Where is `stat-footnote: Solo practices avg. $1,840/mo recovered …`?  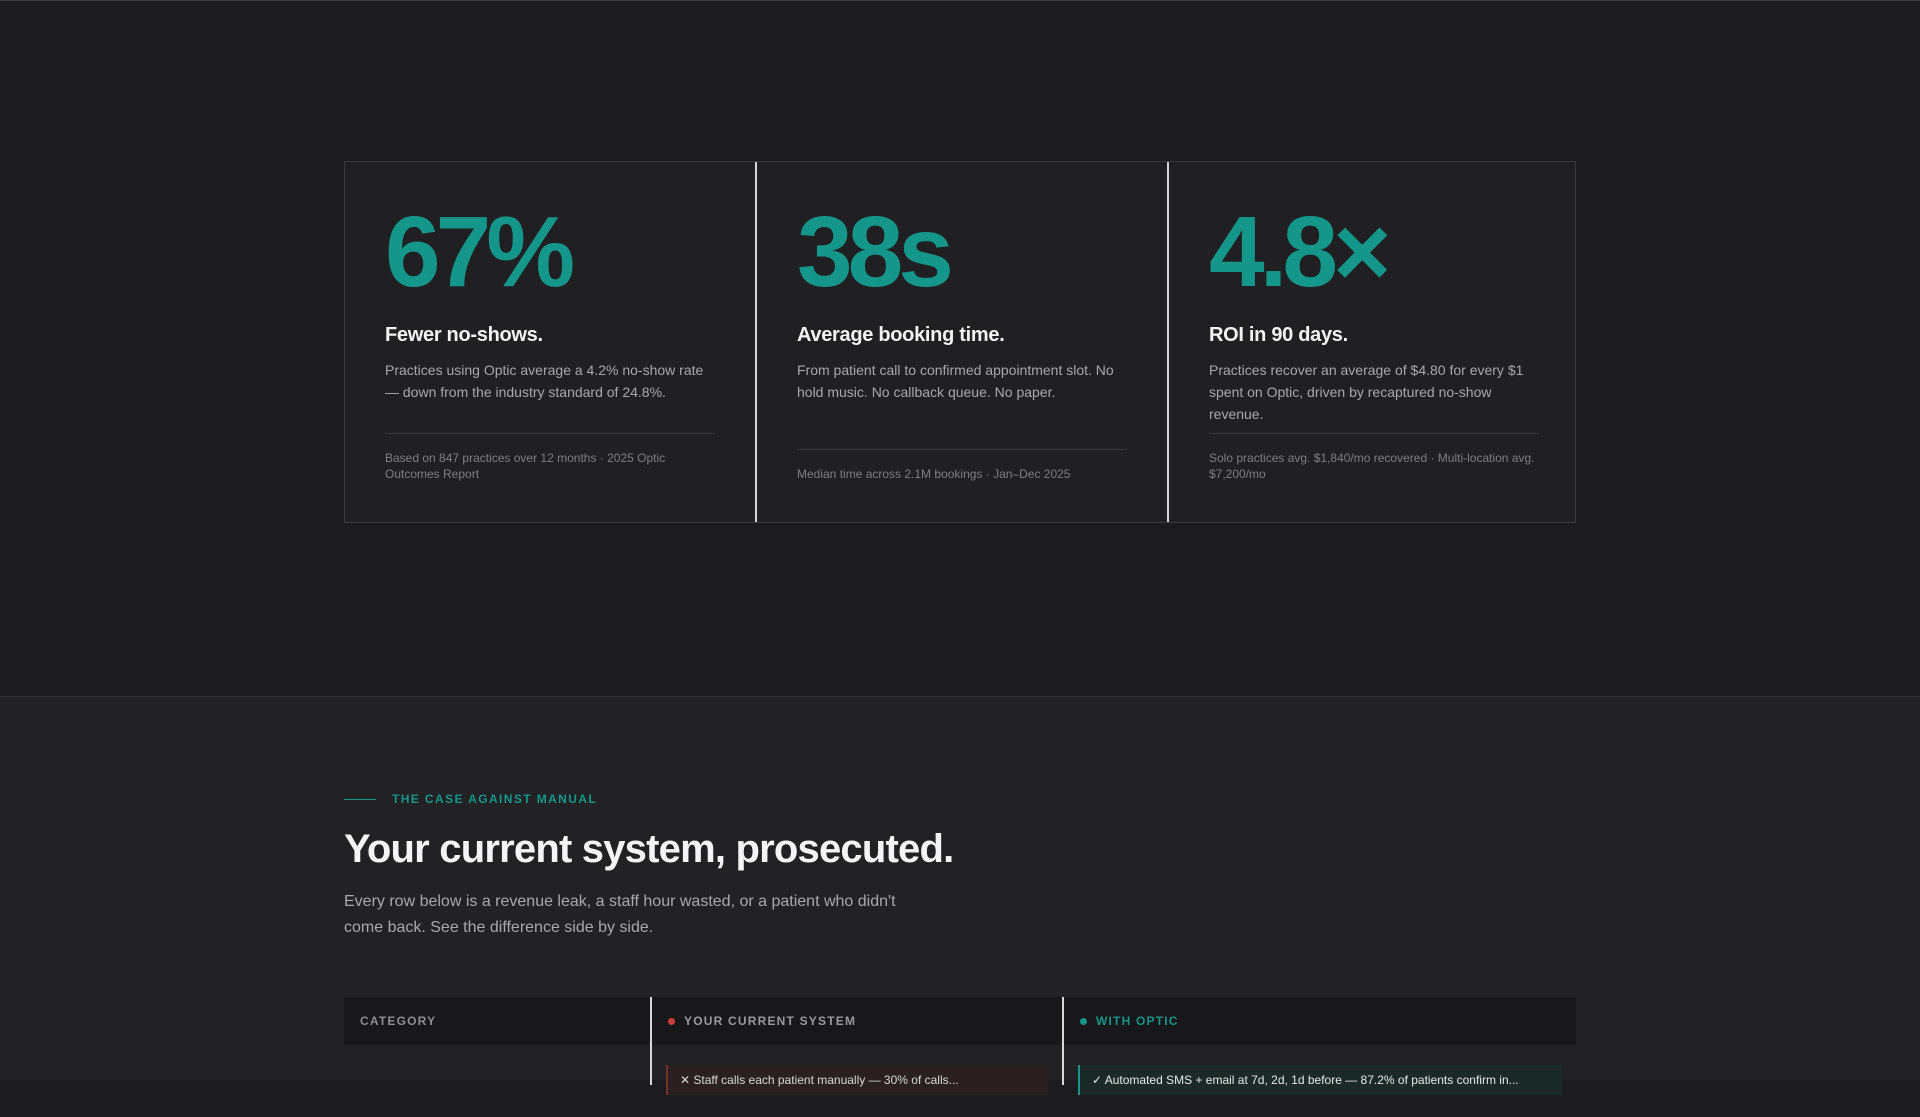
stat-footnote: Solo practices avg. $1,840/mo recovered … is located at coordinates (1374, 457).